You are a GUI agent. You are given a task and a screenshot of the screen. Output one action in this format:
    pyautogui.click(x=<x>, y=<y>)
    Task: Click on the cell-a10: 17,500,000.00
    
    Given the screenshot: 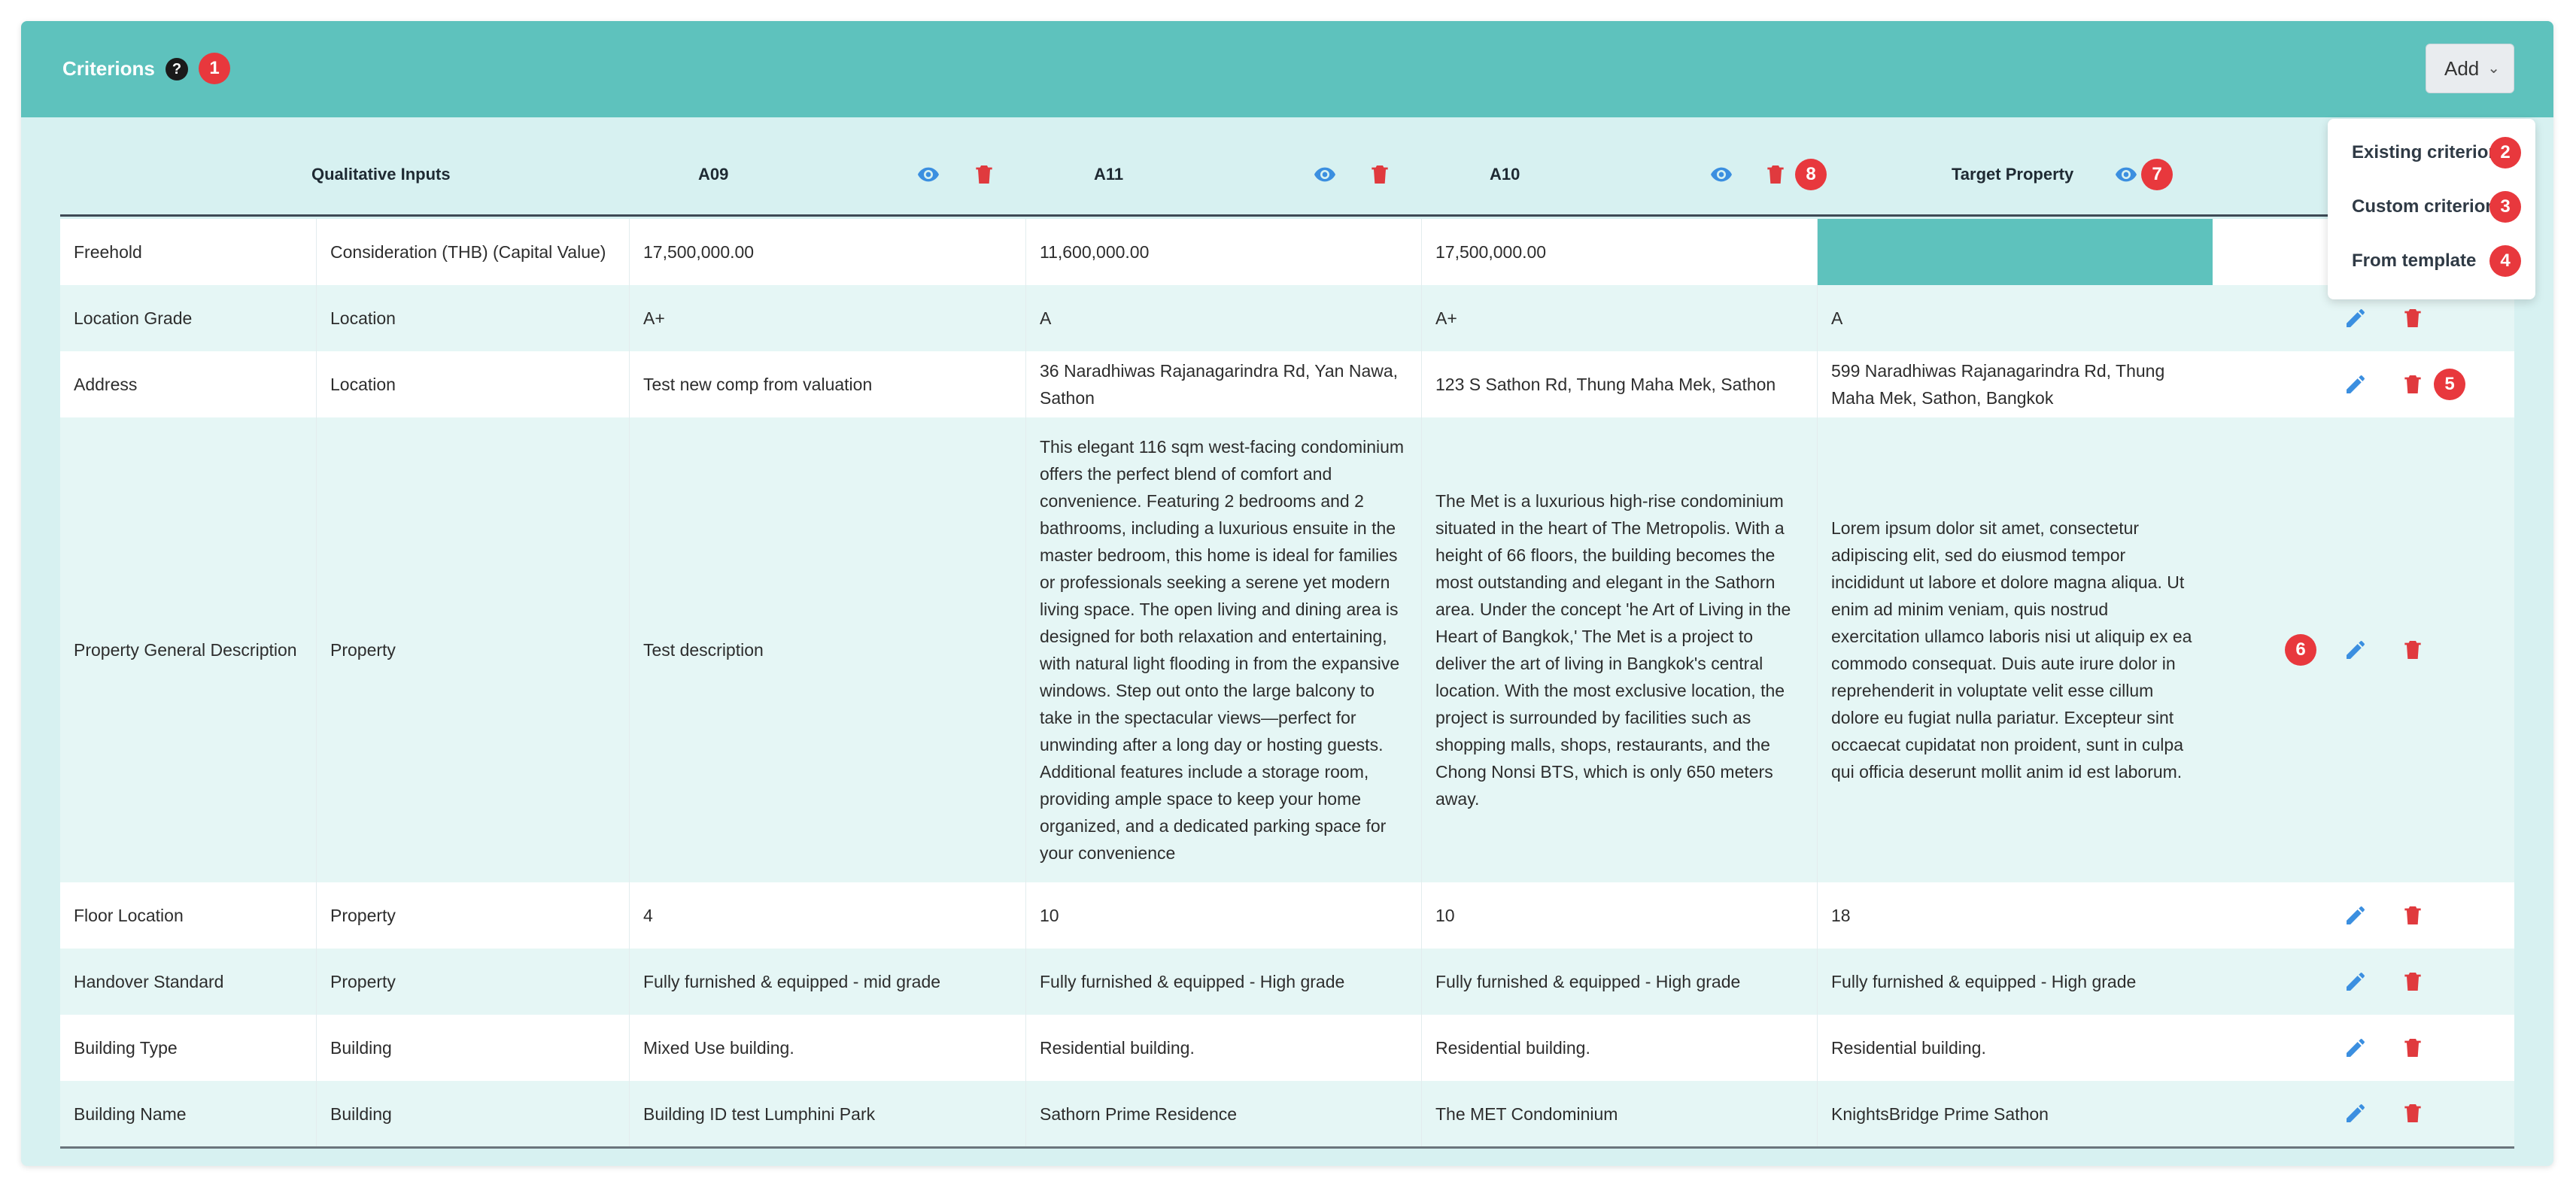 What is the action you would take?
    pyautogui.click(x=1619, y=252)
    